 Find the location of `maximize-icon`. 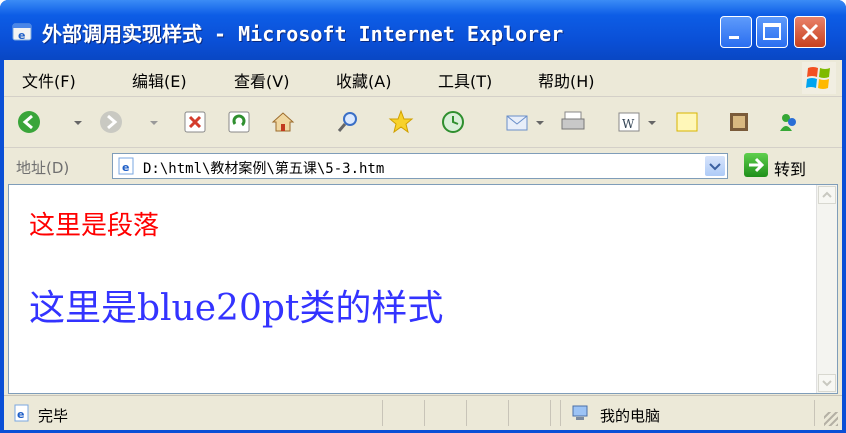

maximize-icon is located at coordinates (772, 31).